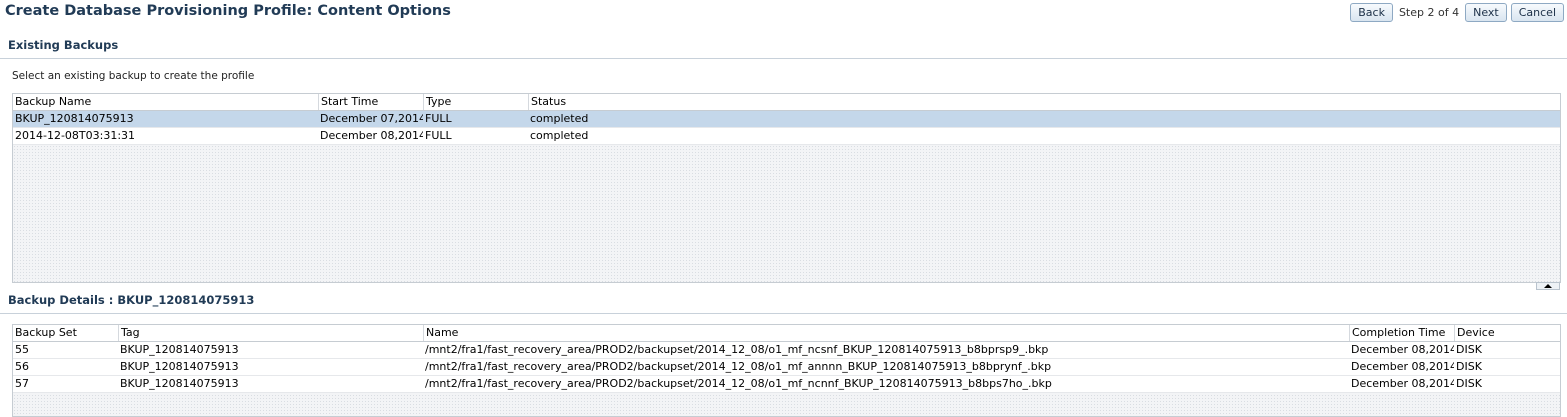 The image size is (1567, 417). What do you see at coordinates (1043, 102) in the screenshot?
I see `column-header-status: Status` at bounding box center [1043, 102].